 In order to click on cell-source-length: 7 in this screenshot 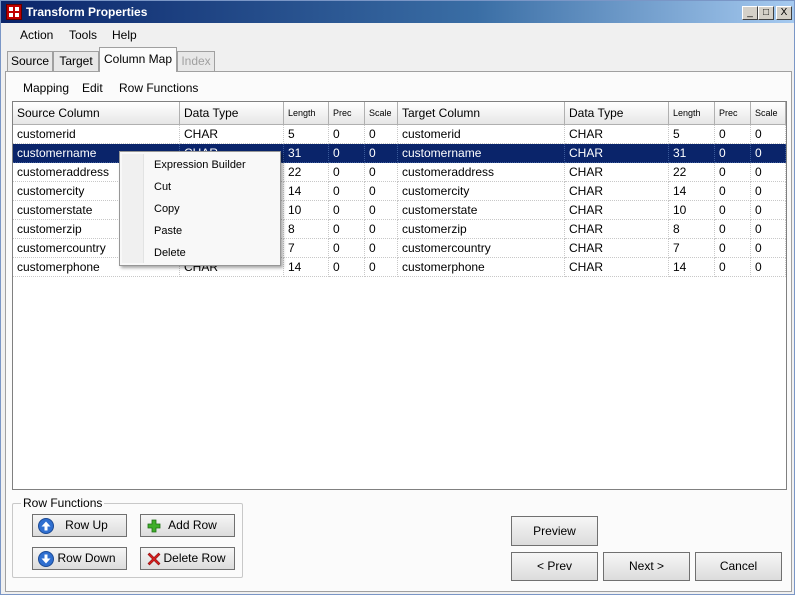, I will do `click(306, 248)`.